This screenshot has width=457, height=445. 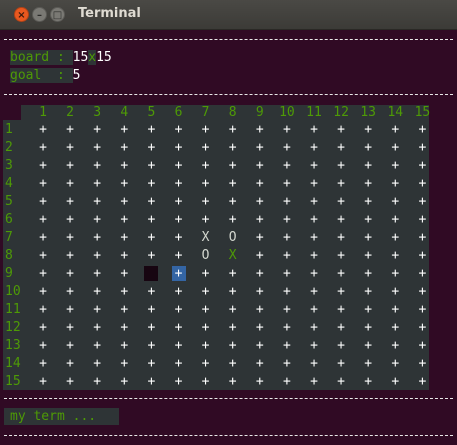 What do you see at coordinates (233, 237) in the screenshot?
I see `board-stone: O` at bounding box center [233, 237].